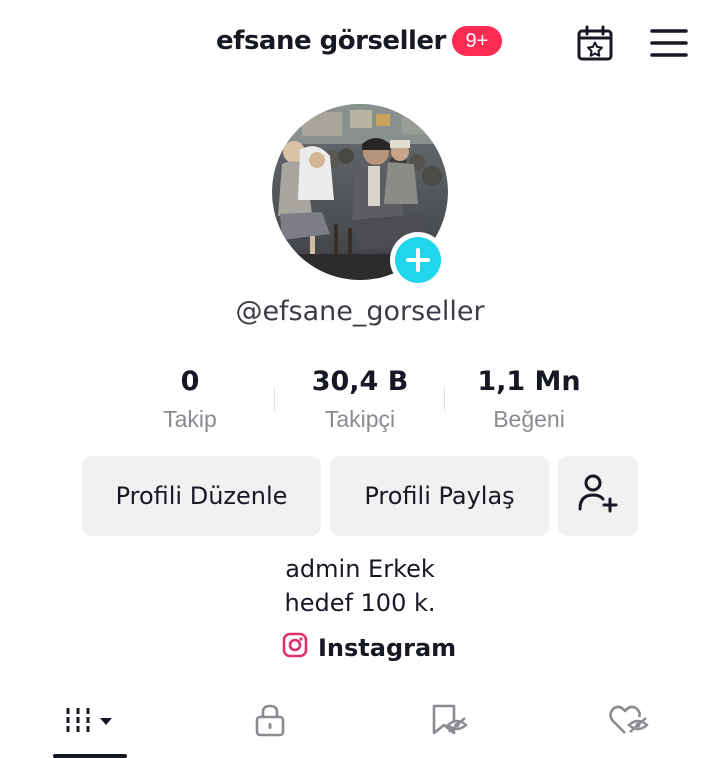  What do you see at coordinates (529, 419) in the screenshot?
I see `stat-label: Beğeni` at bounding box center [529, 419].